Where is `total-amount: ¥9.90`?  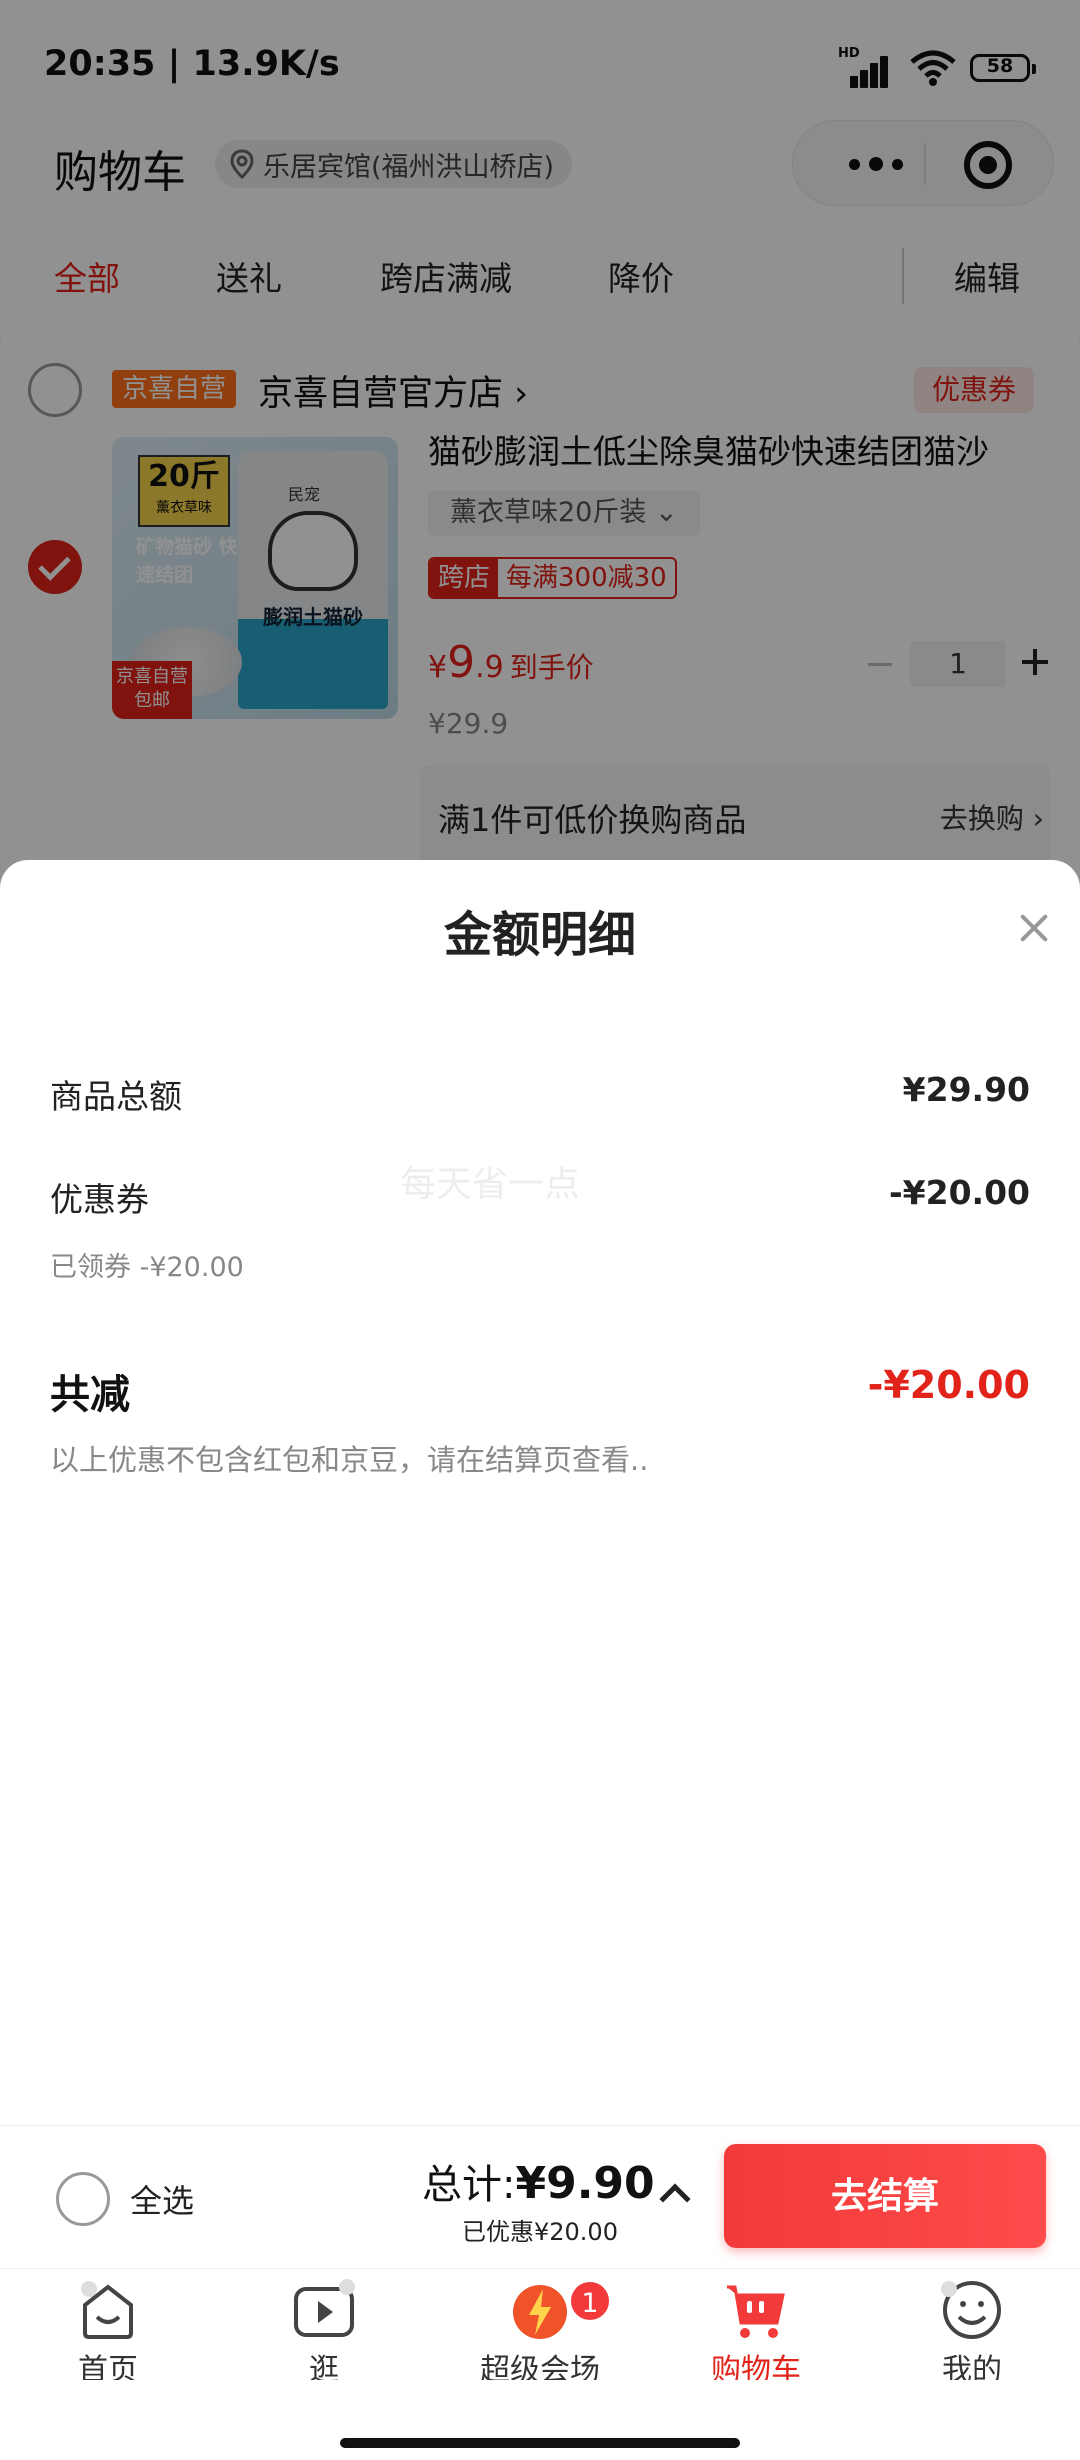 total-amount: ¥9.90 is located at coordinates (585, 2183).